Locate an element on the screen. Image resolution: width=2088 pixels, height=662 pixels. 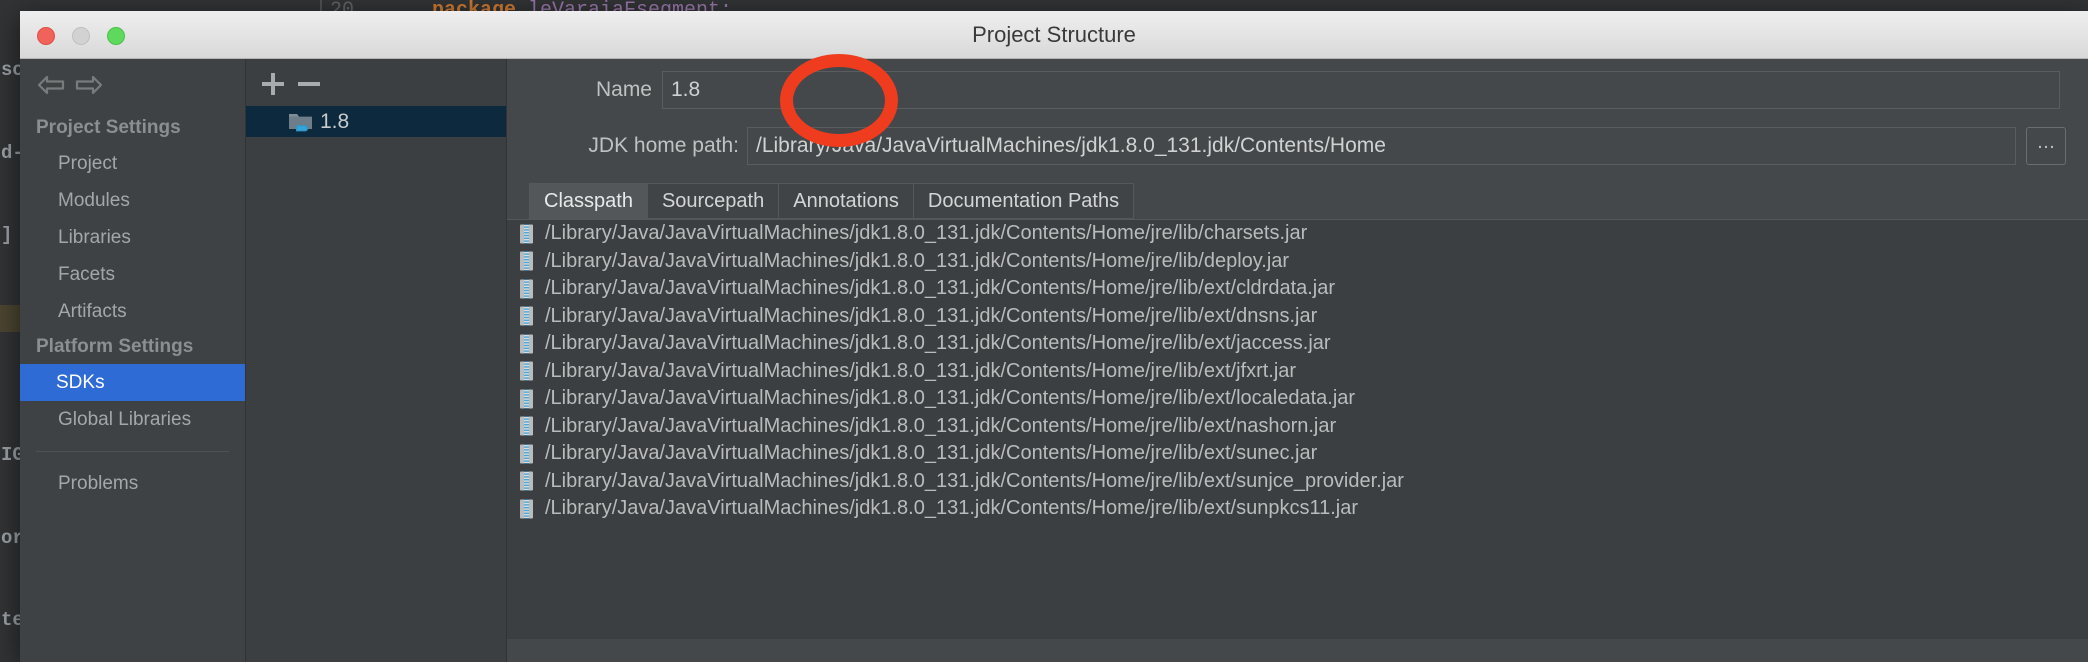
dialog-title: Project Structure is located at coordinates (1054, 34).